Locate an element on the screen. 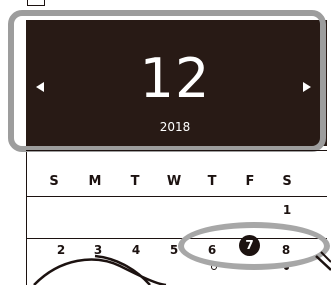 This screenshot has height=285, width=331. hand-drawing-overlay is located at coordinates (182, 268).